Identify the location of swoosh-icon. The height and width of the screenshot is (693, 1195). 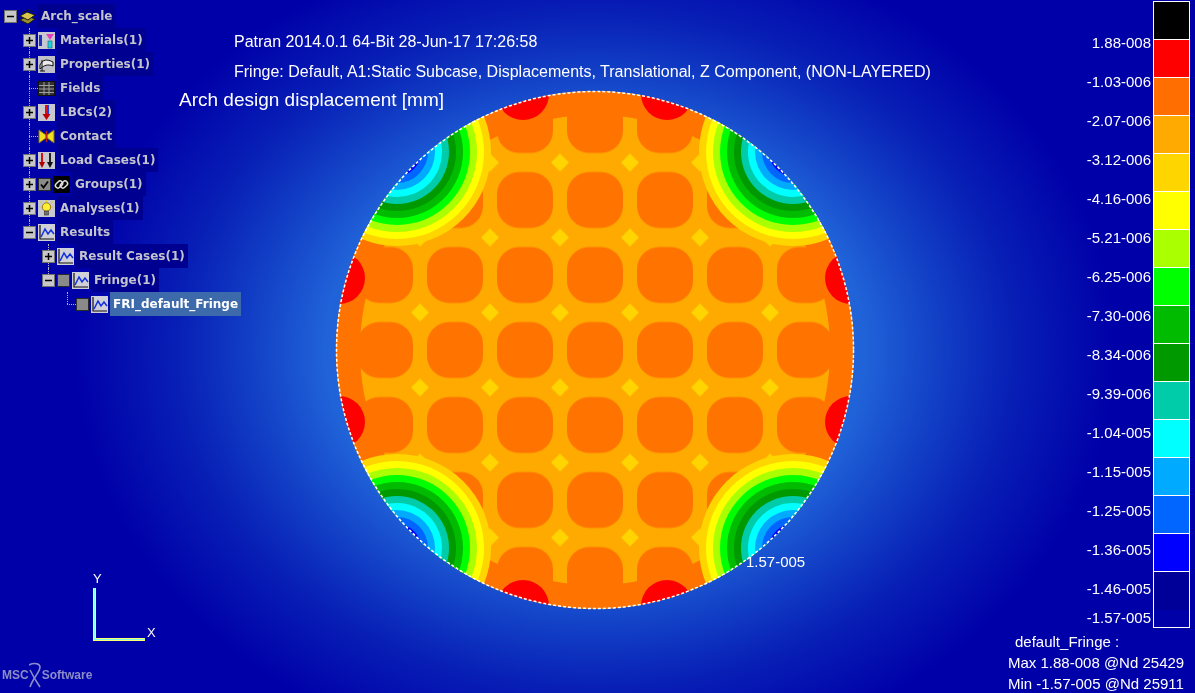
(34, 675).